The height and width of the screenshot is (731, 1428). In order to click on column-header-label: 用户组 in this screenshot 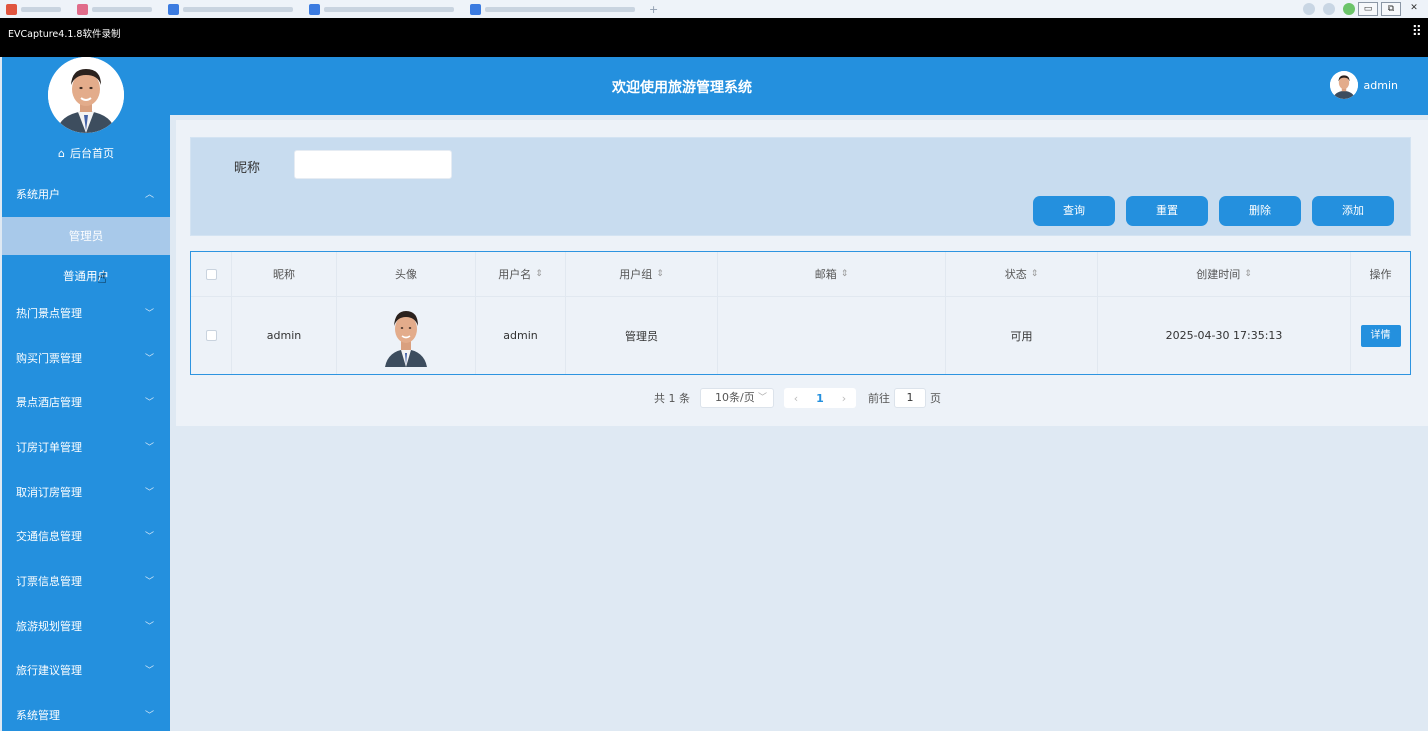, I will do `click(636, 274)`.